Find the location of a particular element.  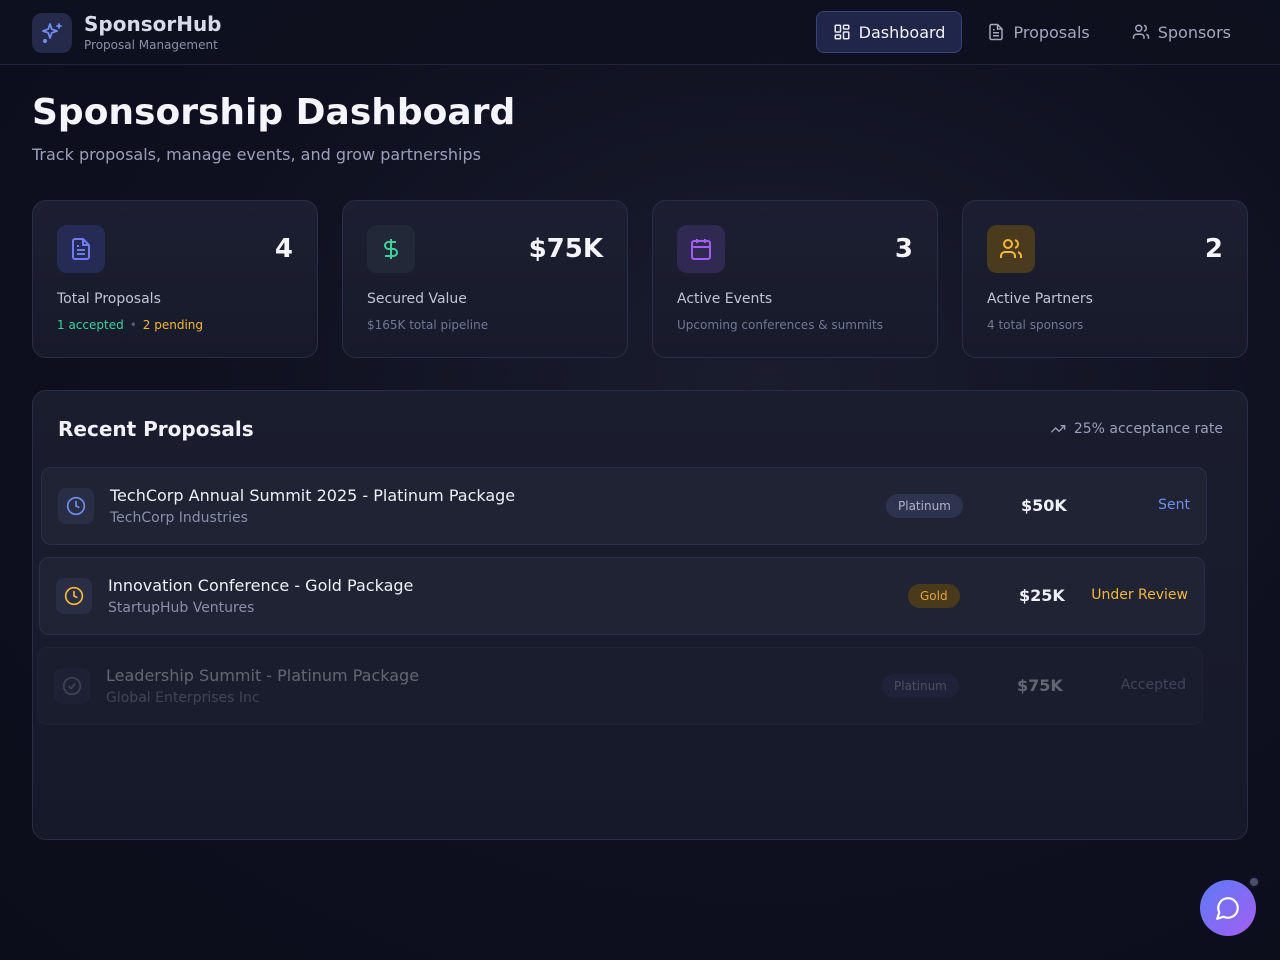

proposal-amount: $75K is located at coordinates (1040, 685).